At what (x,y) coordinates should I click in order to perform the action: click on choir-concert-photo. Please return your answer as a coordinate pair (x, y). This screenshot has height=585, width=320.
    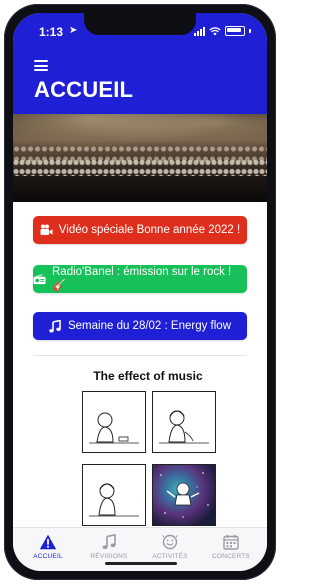
    Looking at the image, I should click on (140, 158).